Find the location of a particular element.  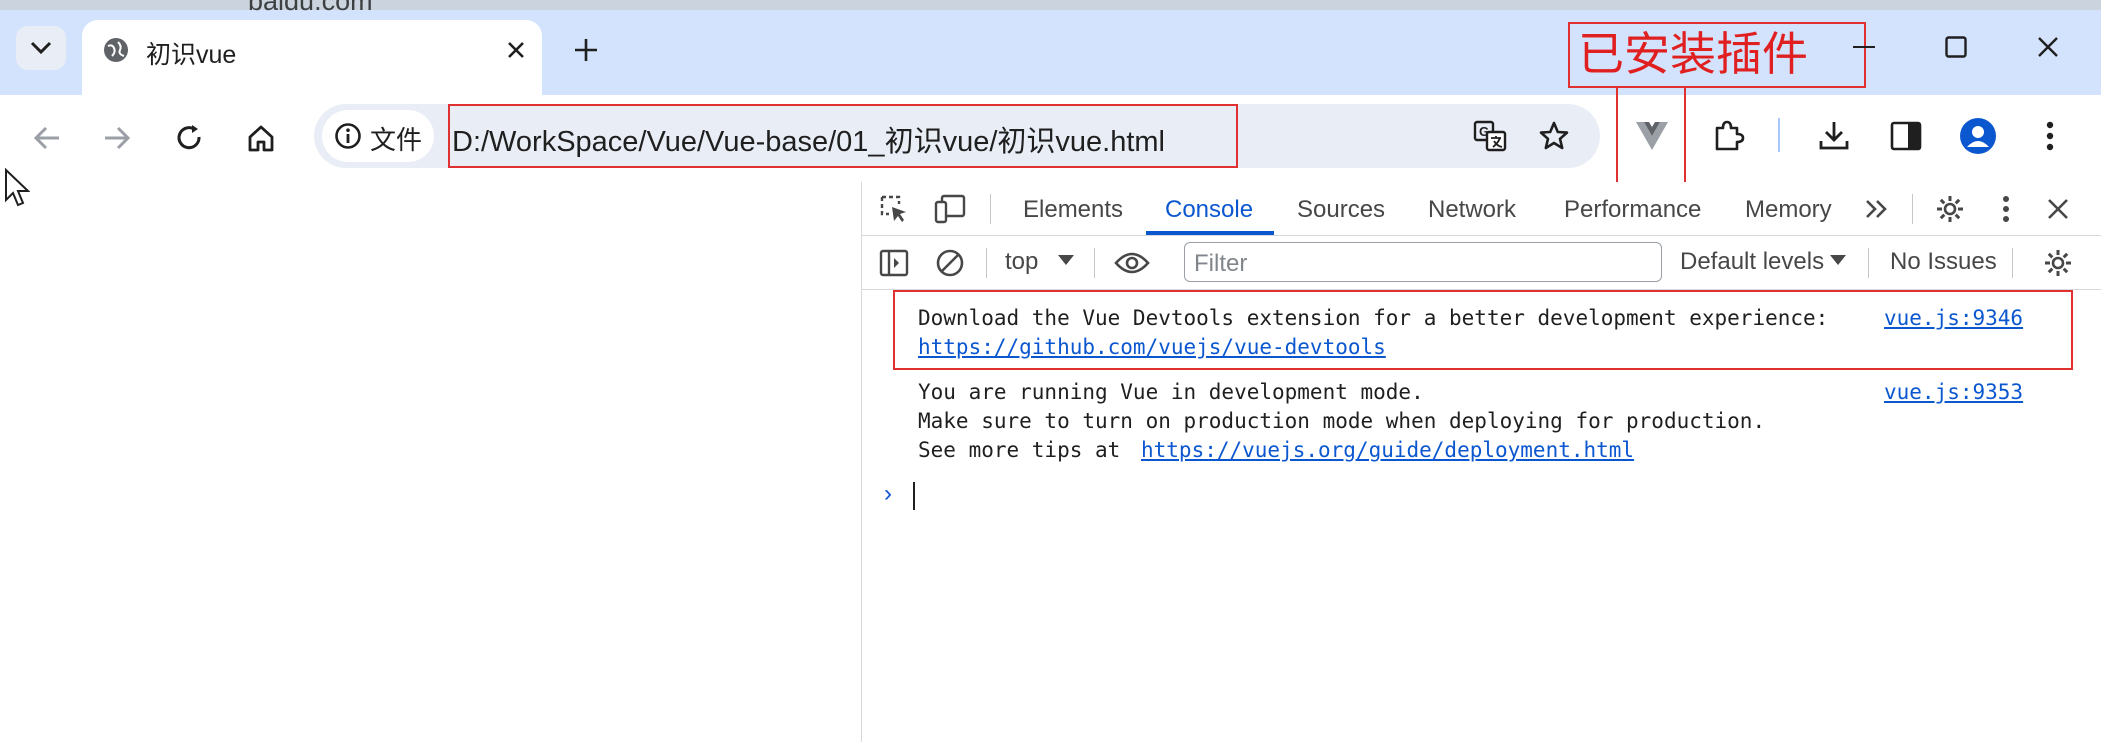

arrow-left-icon is located at coordinates (46, 138).